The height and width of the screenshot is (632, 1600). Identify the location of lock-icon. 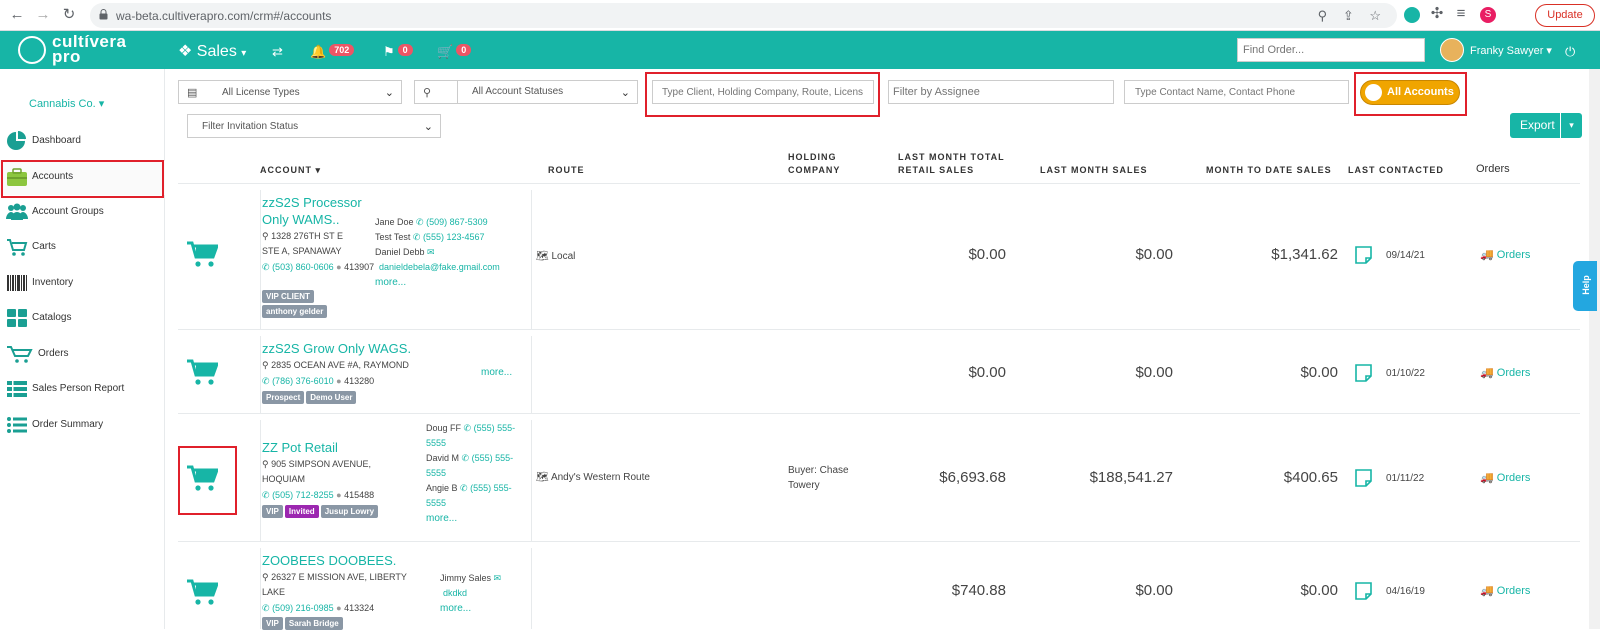
(103, 14).